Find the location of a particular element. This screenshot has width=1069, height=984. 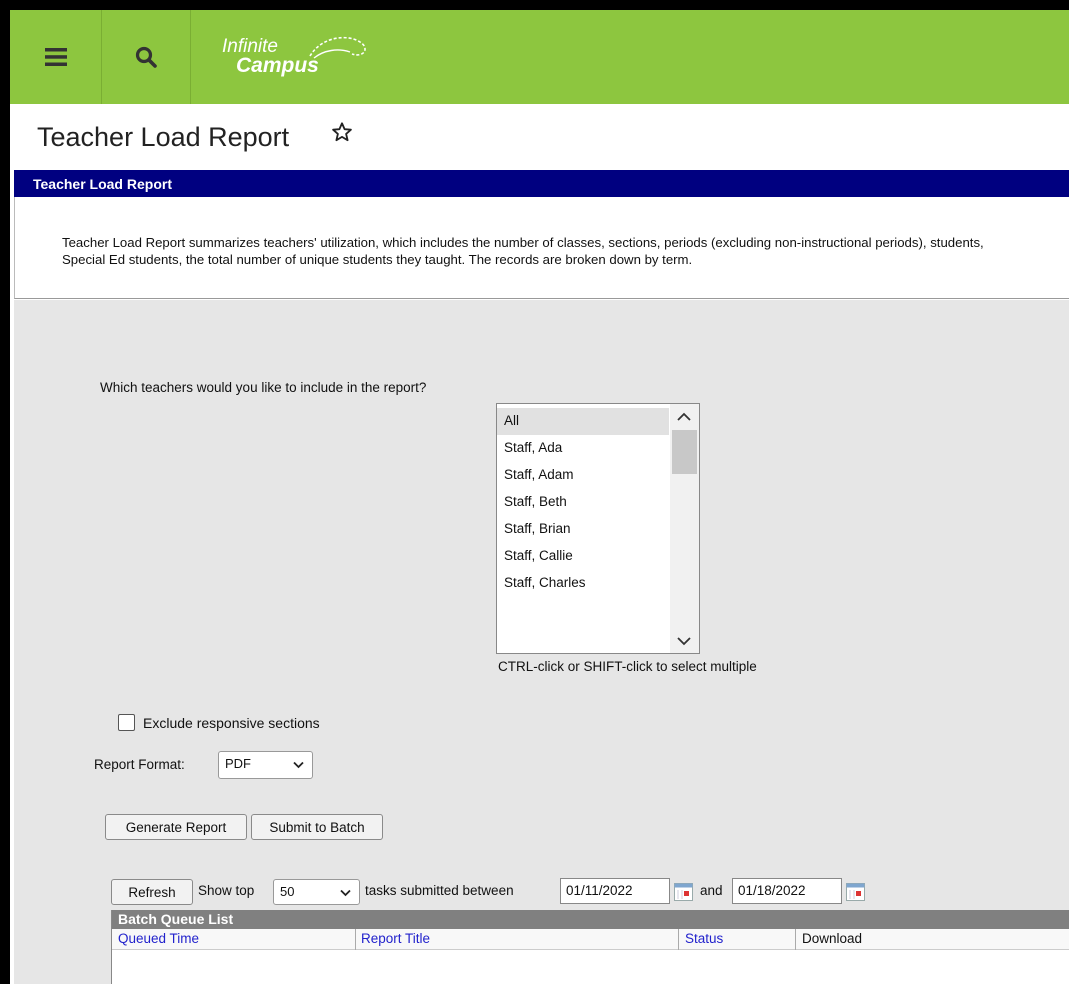

teacher-option: Staff, Callie is located at coordinates (583, 556).